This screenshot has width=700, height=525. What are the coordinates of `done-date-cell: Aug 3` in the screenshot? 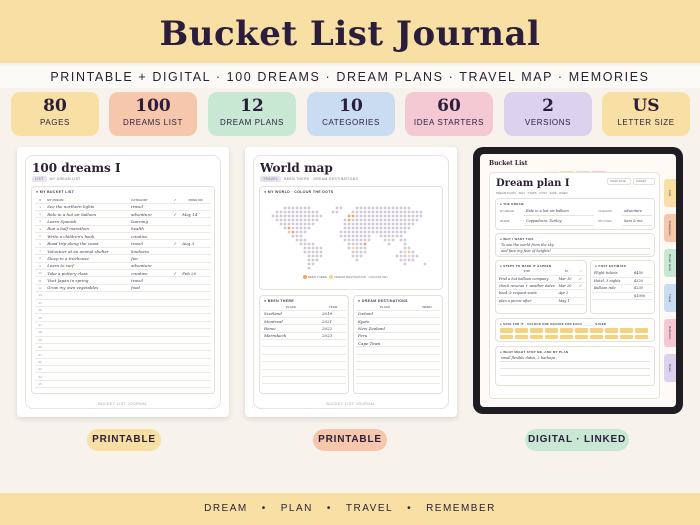 It's located at (195, 243).